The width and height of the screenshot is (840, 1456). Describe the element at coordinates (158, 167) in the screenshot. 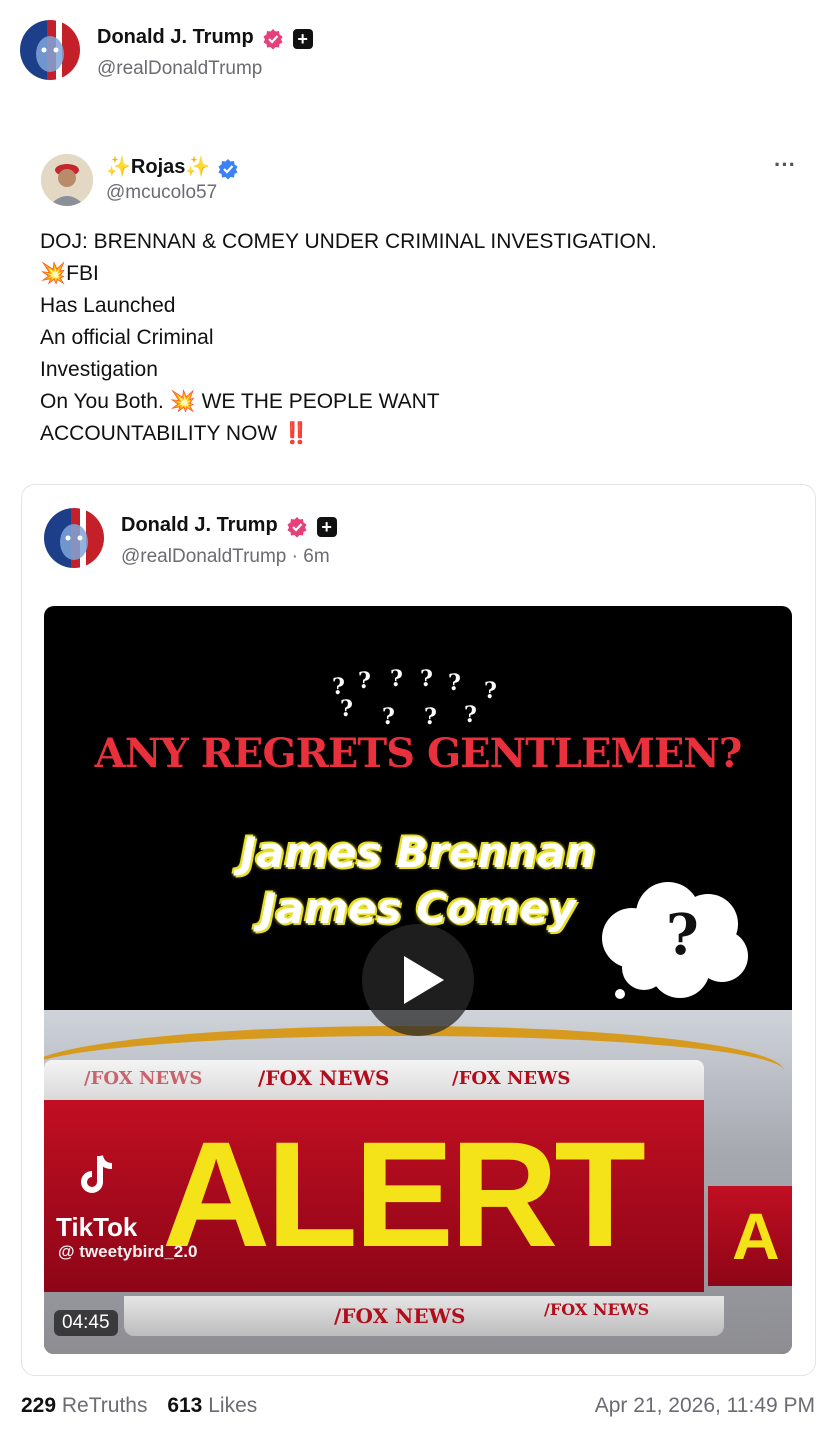

I see `retruth-name: Rojas` at that location.